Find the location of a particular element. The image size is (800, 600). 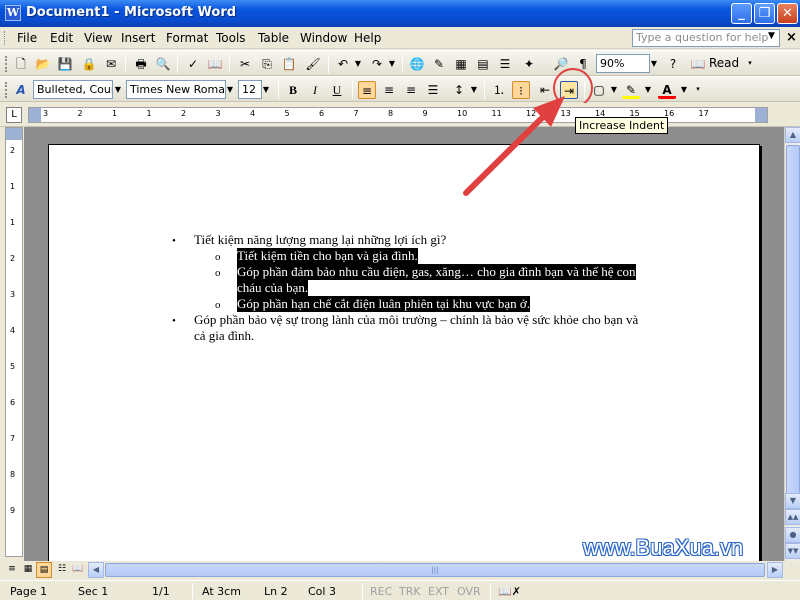

styles-formatting-icon: A is located at coordinates (21, 90).